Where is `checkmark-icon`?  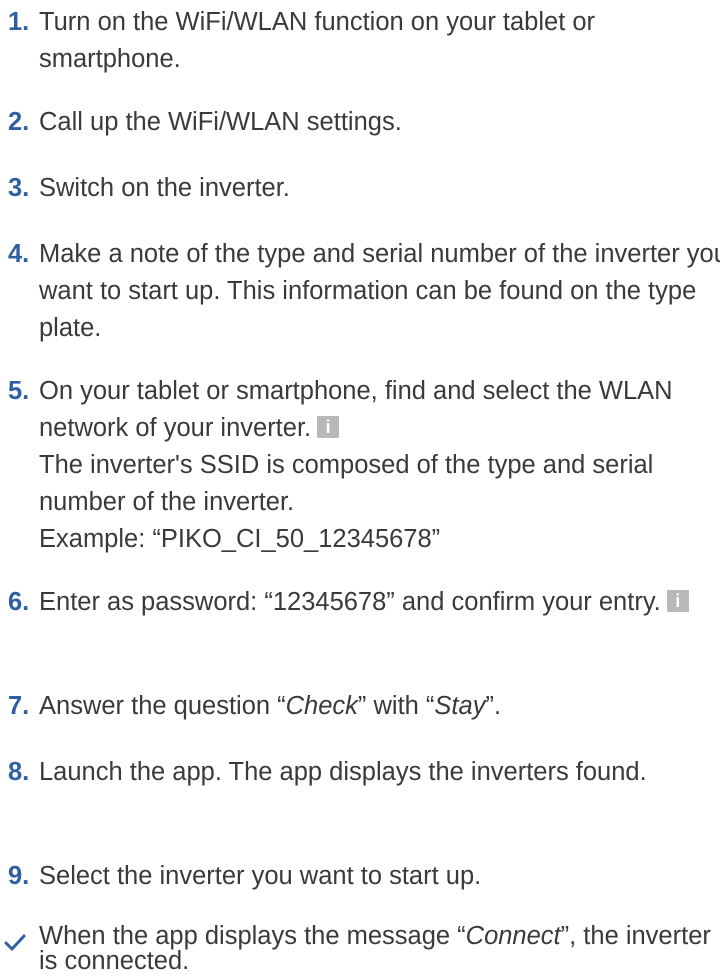 checkmark-icon is located at coordinates (17, 942).